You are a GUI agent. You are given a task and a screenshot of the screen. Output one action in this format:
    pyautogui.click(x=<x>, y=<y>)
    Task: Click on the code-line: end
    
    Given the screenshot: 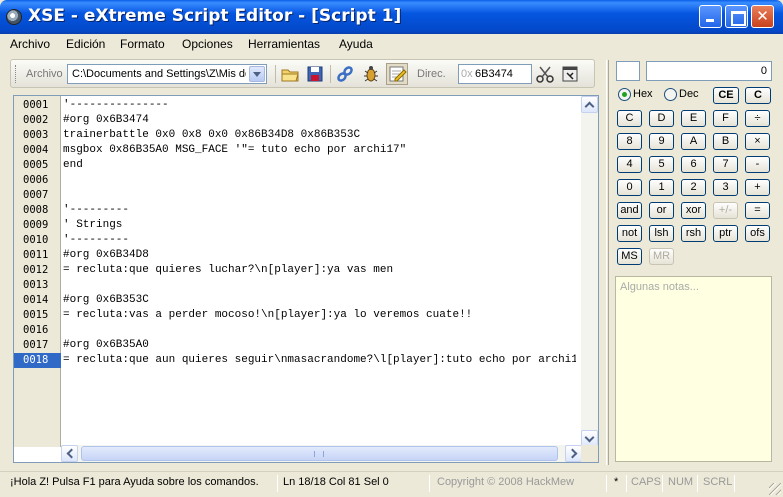 What is the action you would take?
    pyautogui.click(x=319, y=165)
    